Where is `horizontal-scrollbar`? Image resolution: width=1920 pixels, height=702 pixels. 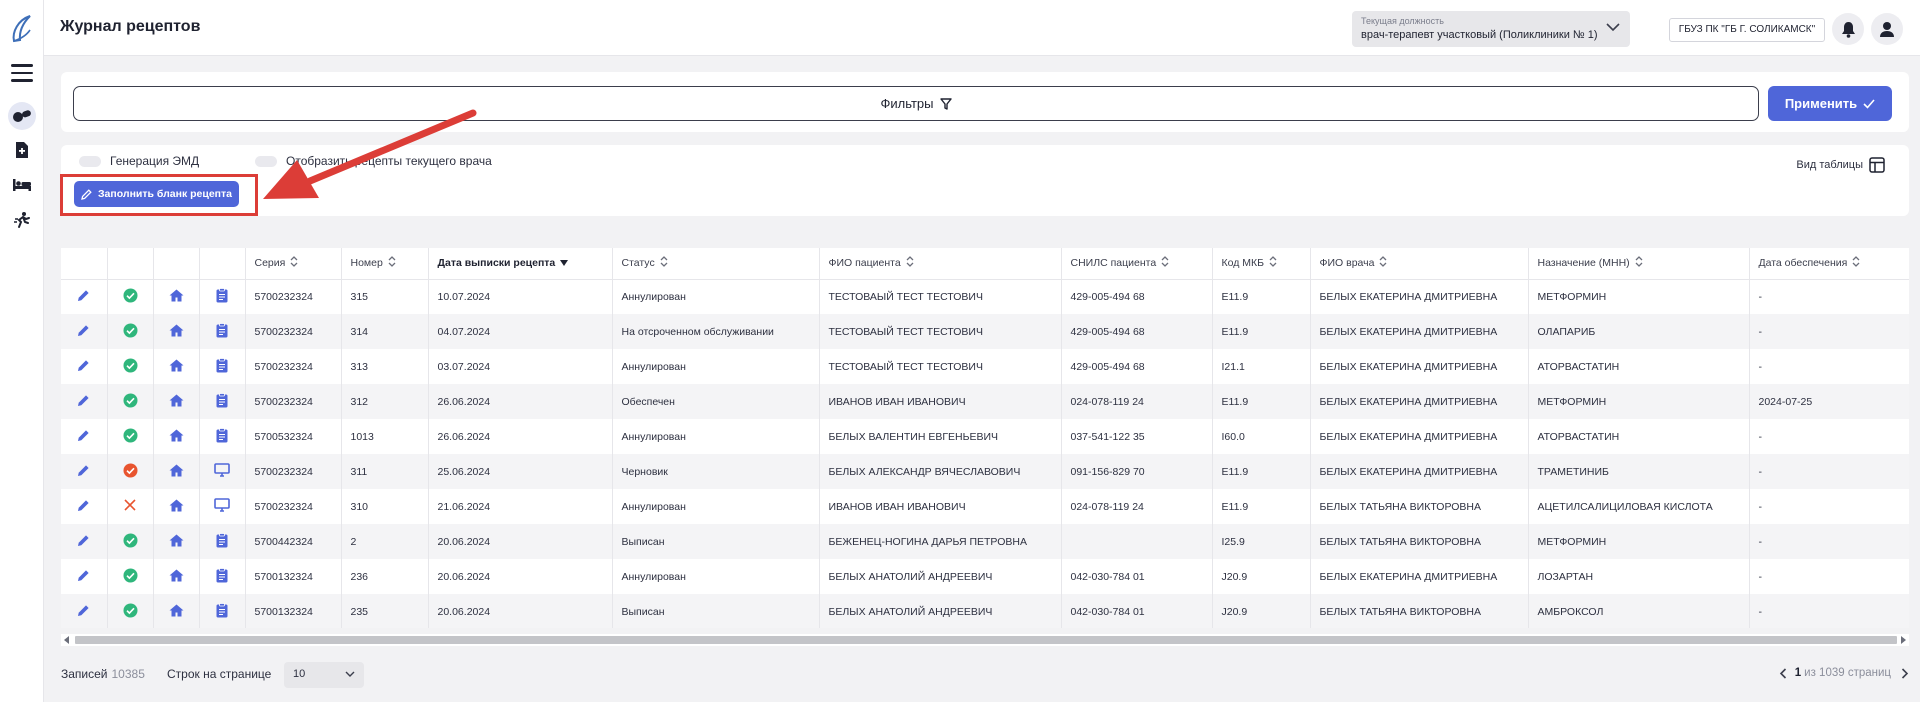 horizontal-scrollbar is located at coordinates (985, 640).